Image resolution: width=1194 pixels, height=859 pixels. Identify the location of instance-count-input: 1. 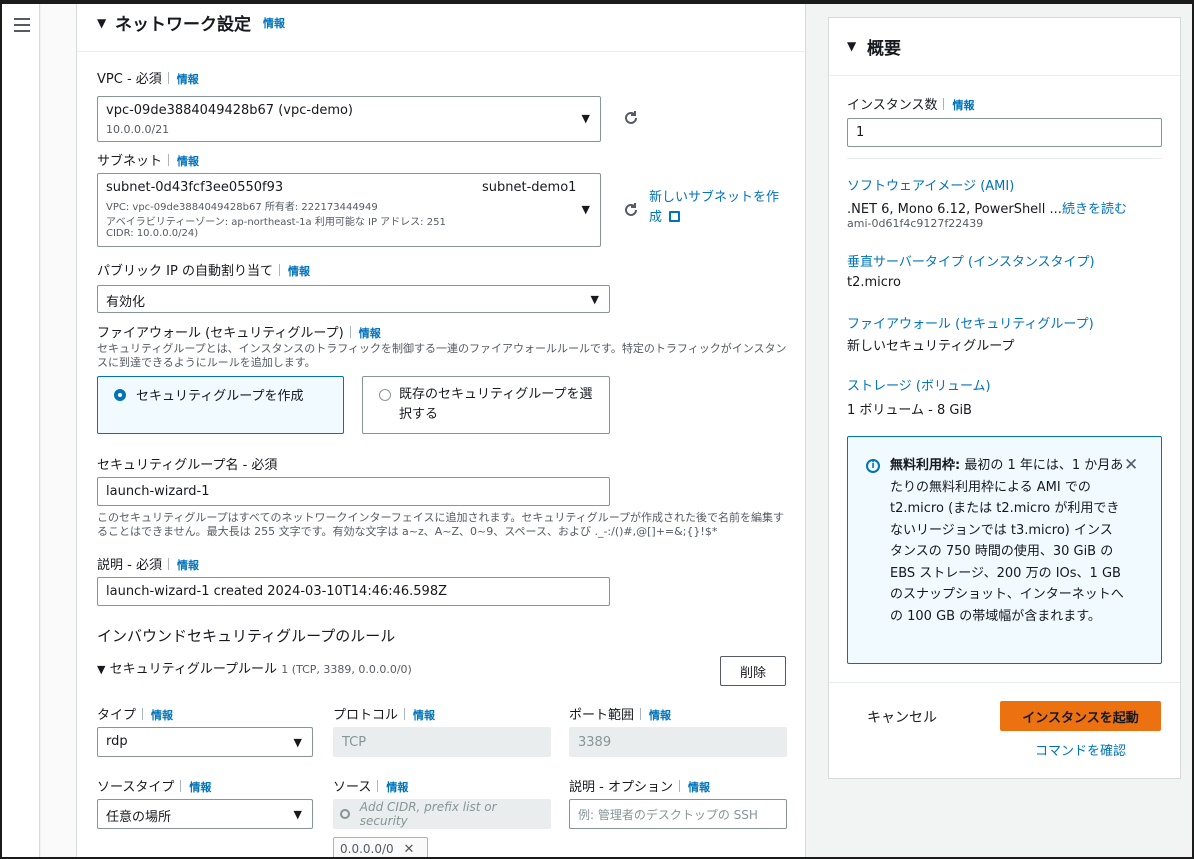
(1004, 132).